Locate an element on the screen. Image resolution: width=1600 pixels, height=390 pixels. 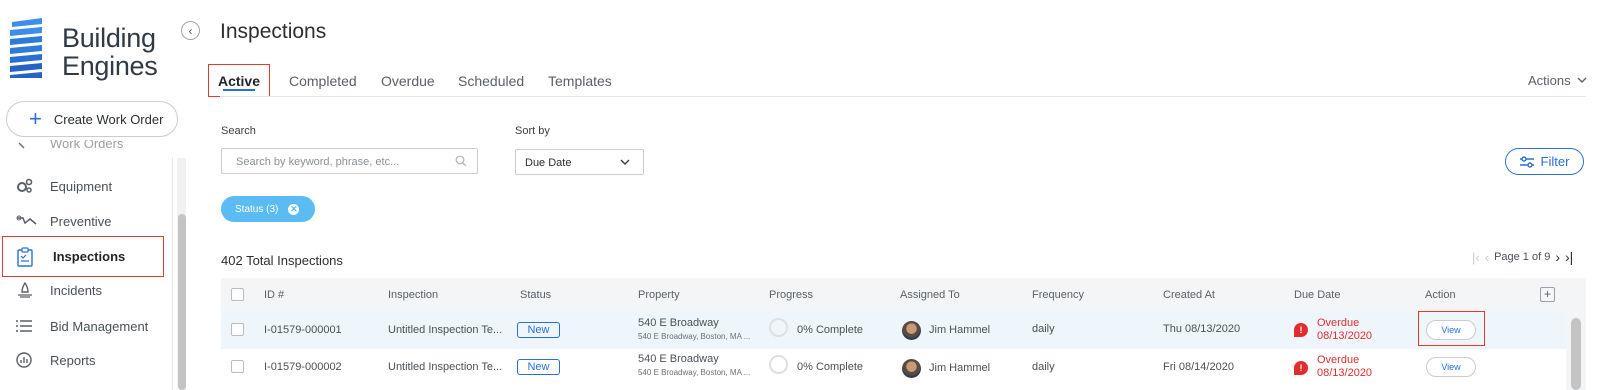
status-filter-chip: Status (3) ✕ is located at coordinates (268, 209).